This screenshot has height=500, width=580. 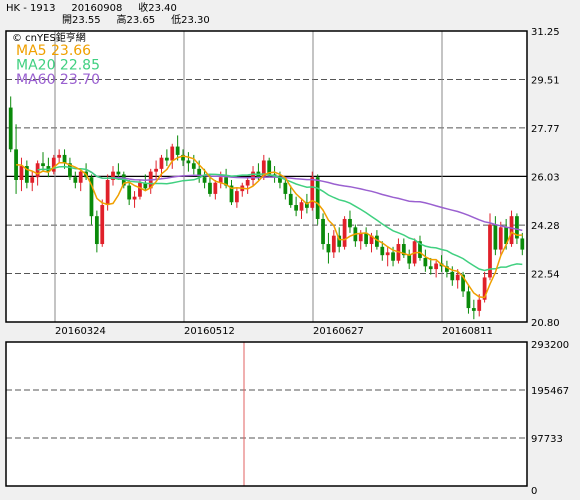 I want to click on volume-y-tick-label: 195467, so click(x=550, y=391).